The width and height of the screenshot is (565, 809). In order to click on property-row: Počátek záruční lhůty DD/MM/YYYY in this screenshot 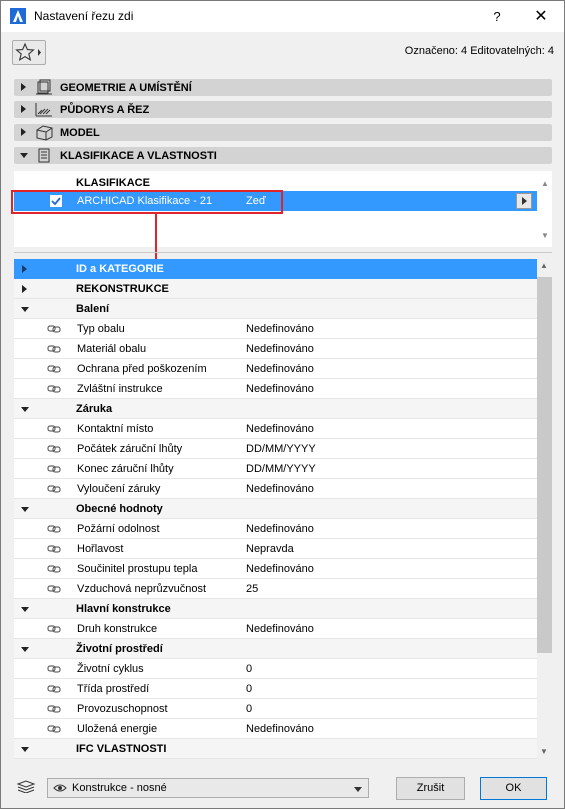, I will do `click(275, 449)`.